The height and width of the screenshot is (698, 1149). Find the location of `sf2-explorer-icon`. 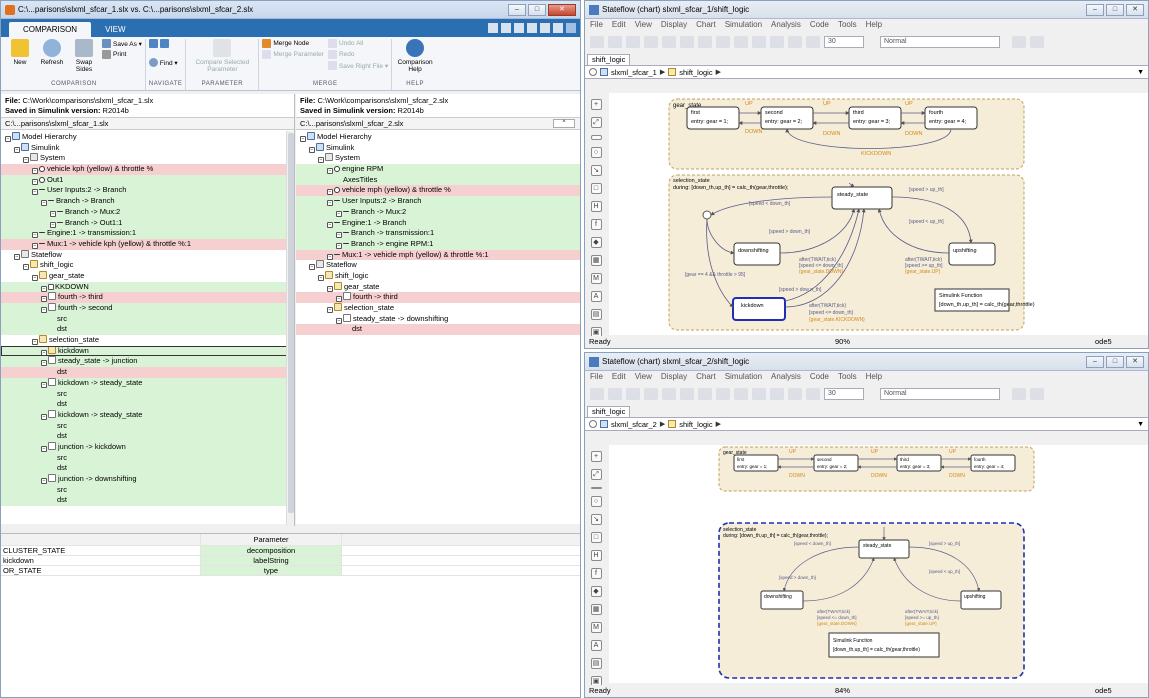

sf2-explorer-icon is located at coordinates (723, 394).